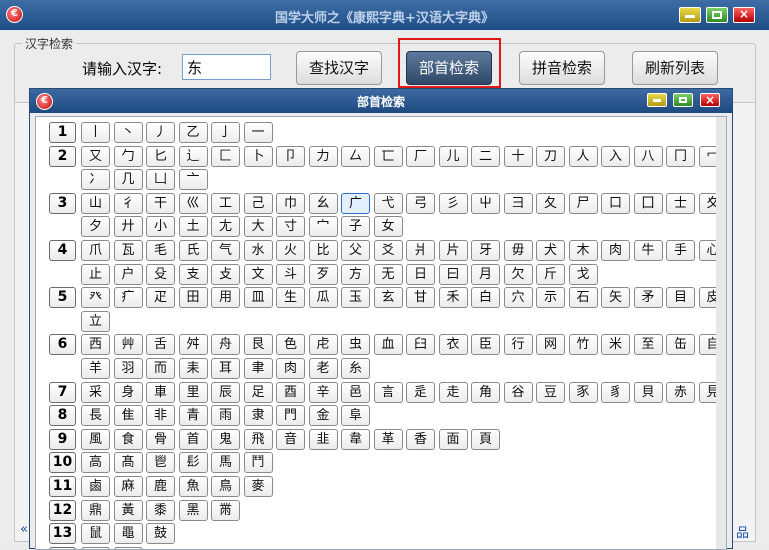 Image resolution: width=769 pixels, height=550 pixels. What do you see at coordinates (323, 156) in the screenshot?
I see `radical-button: 力` at bounding box center [323, 156].